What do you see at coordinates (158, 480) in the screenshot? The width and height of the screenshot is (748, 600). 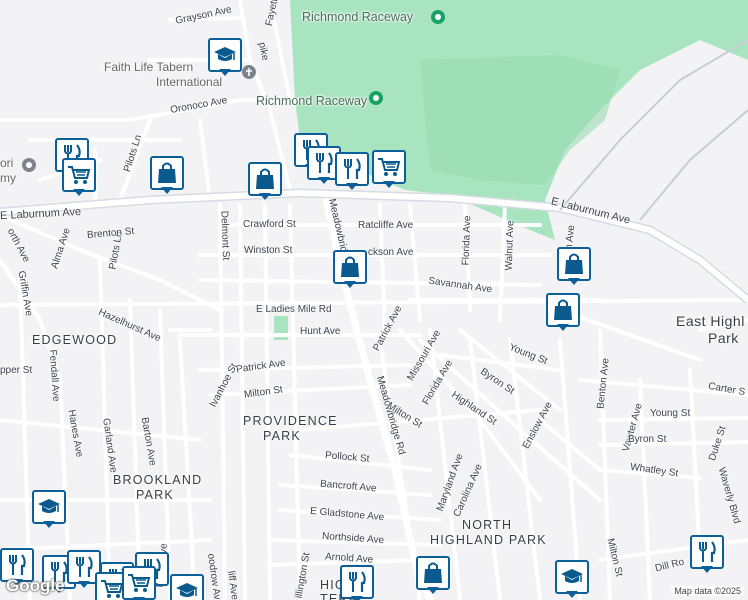 I see `neighborhood-label: BROOKLAND` at bounding box center [158, 480].